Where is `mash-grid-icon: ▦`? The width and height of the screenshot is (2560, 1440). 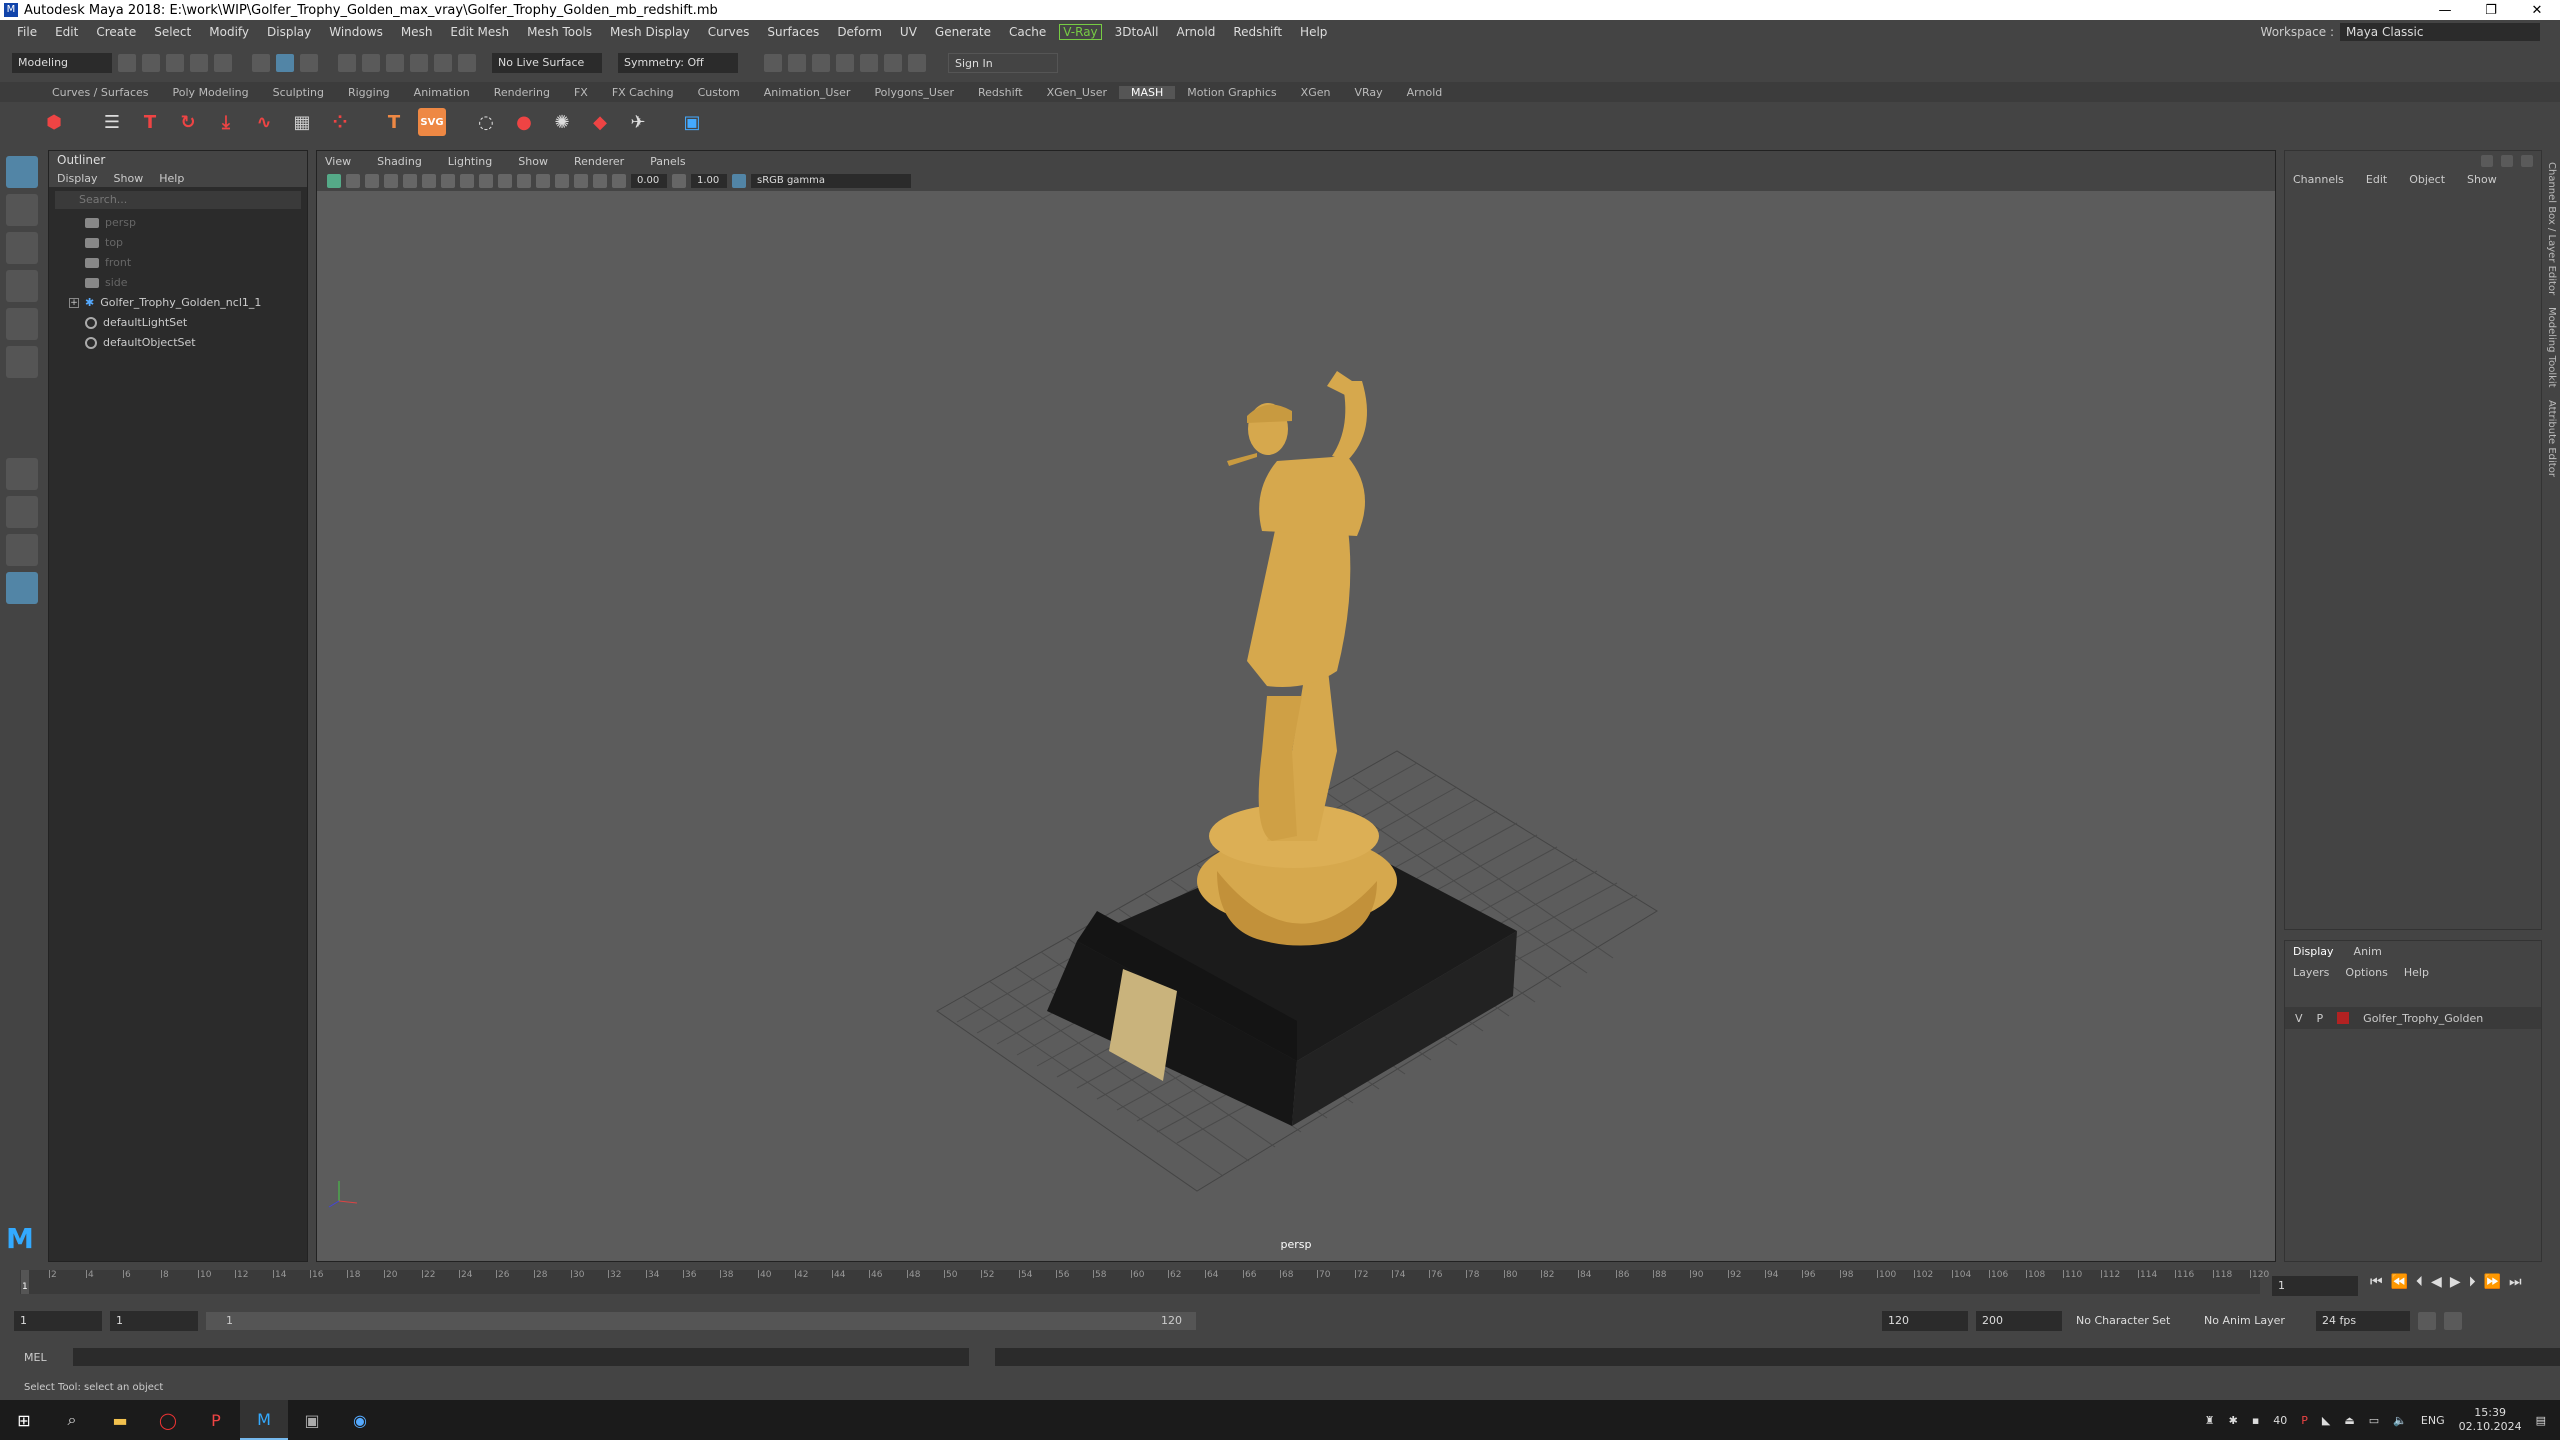 mash-grid-icon: ▦ is located at coordinates (302, 122).